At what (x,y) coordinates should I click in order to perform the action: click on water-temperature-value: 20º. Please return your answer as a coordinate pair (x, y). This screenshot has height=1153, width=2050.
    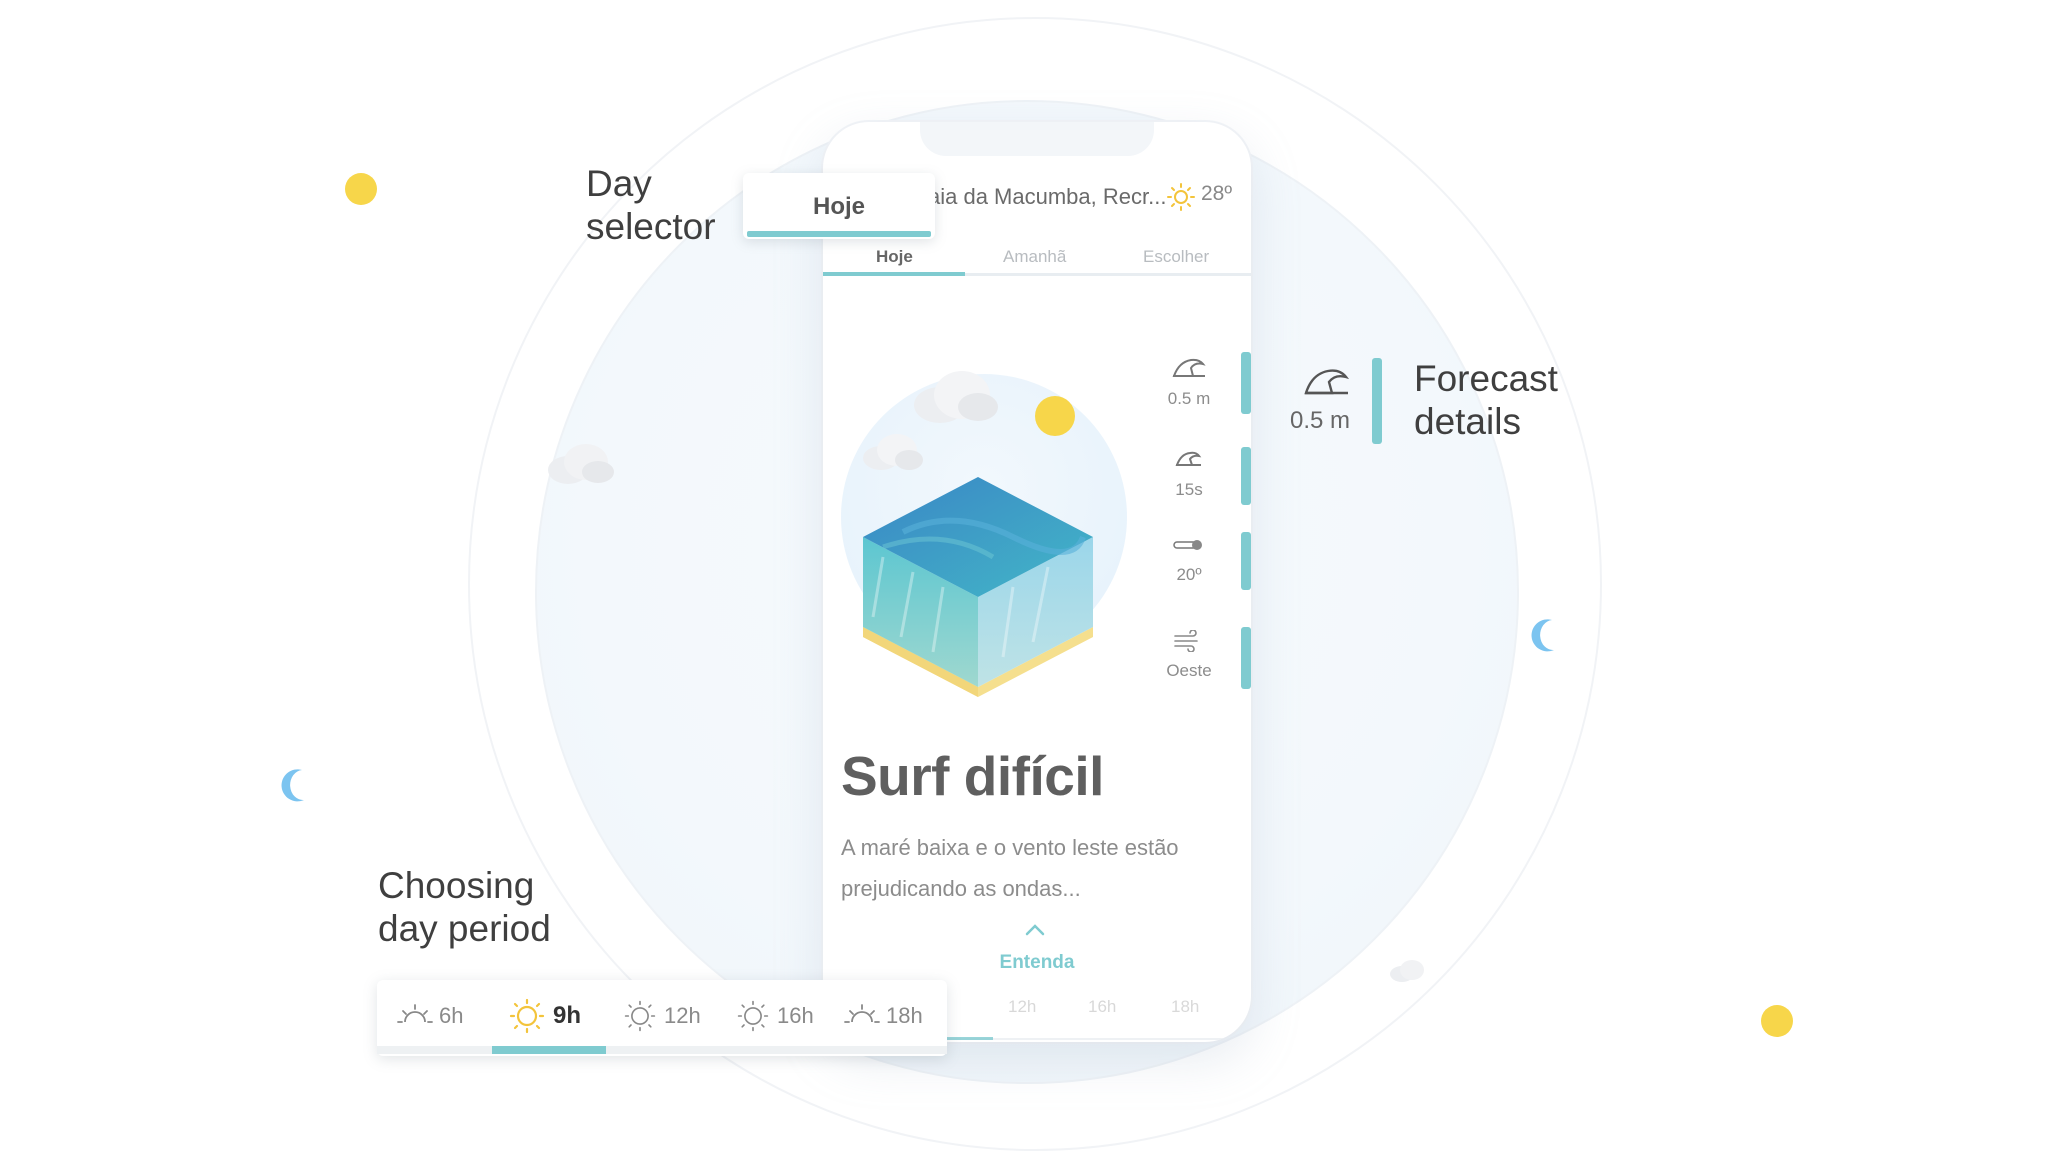
    Looking at the image, I should click on (1189, 574).